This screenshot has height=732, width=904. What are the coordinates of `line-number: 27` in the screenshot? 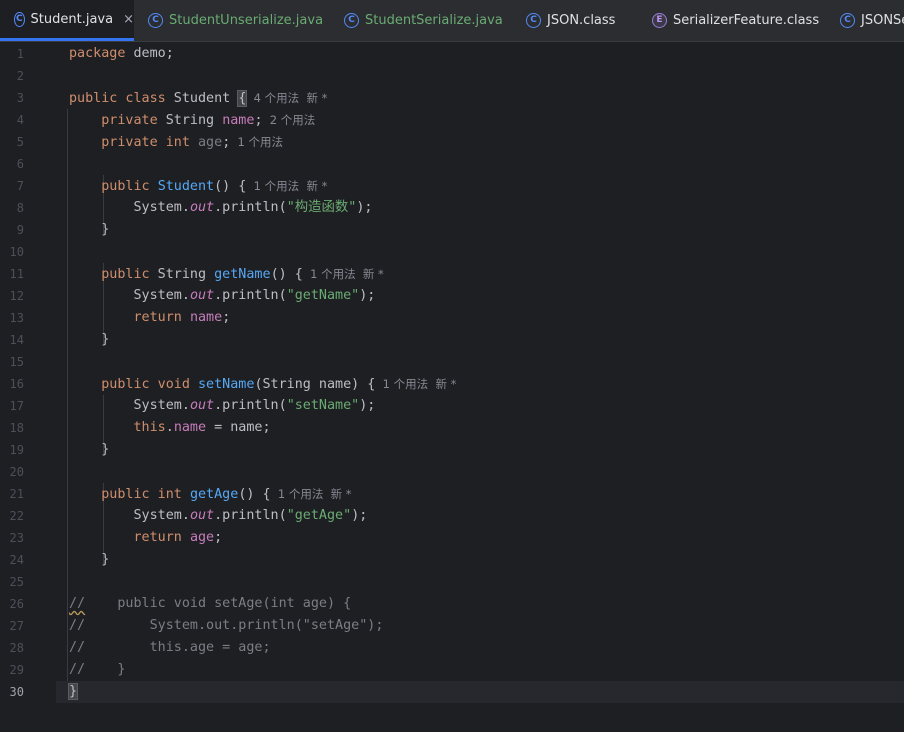 It's located at (16, 626).